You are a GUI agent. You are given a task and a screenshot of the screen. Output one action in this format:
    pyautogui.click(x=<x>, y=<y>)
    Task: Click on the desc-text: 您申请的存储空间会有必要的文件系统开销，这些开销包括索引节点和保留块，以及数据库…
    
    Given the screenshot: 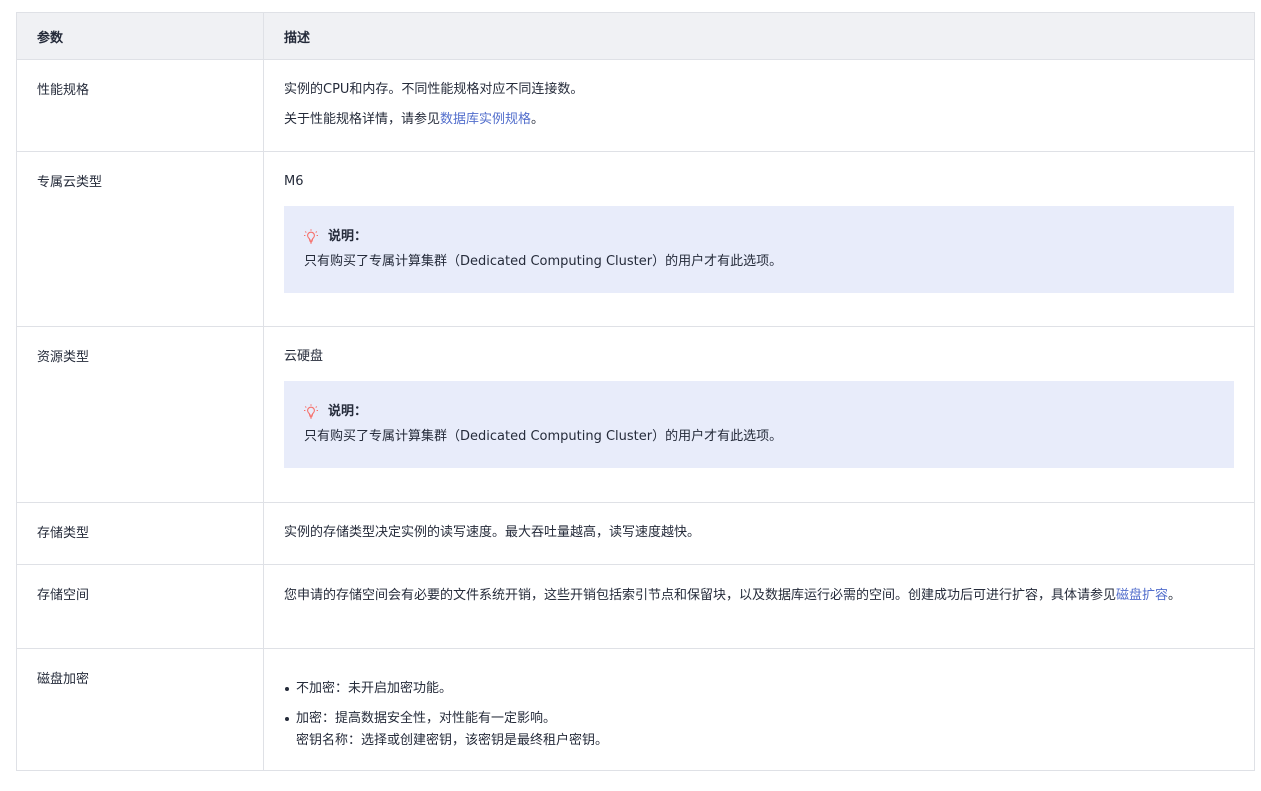 What is the action you would take?
    pyautogui.click(x=700, y=595)
    